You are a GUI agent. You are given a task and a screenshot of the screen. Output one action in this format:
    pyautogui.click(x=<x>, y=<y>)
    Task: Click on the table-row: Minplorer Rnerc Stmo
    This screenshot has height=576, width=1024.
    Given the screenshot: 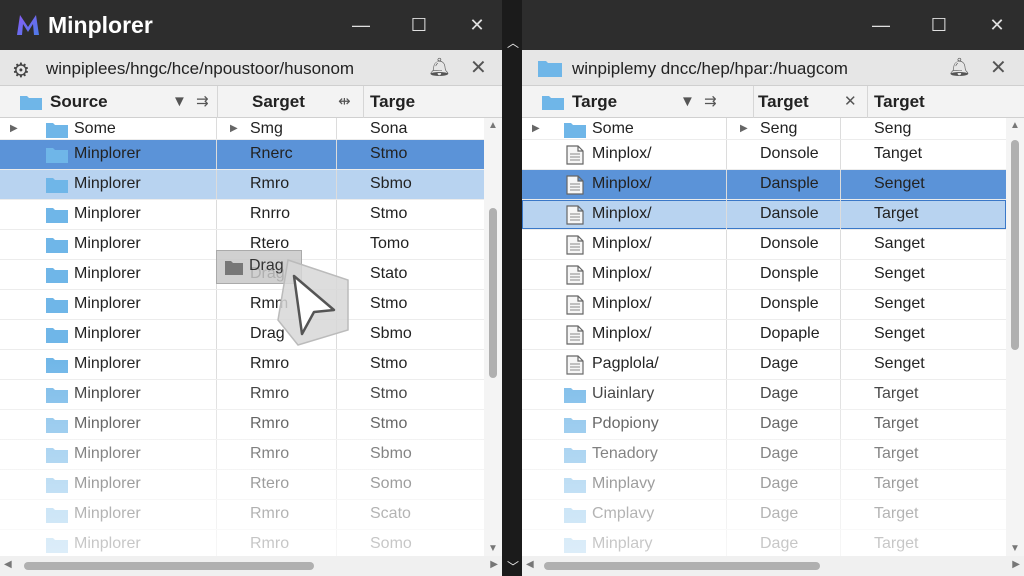 What is the action you would take?
    pyautogui.click(x=242, y=155)
    